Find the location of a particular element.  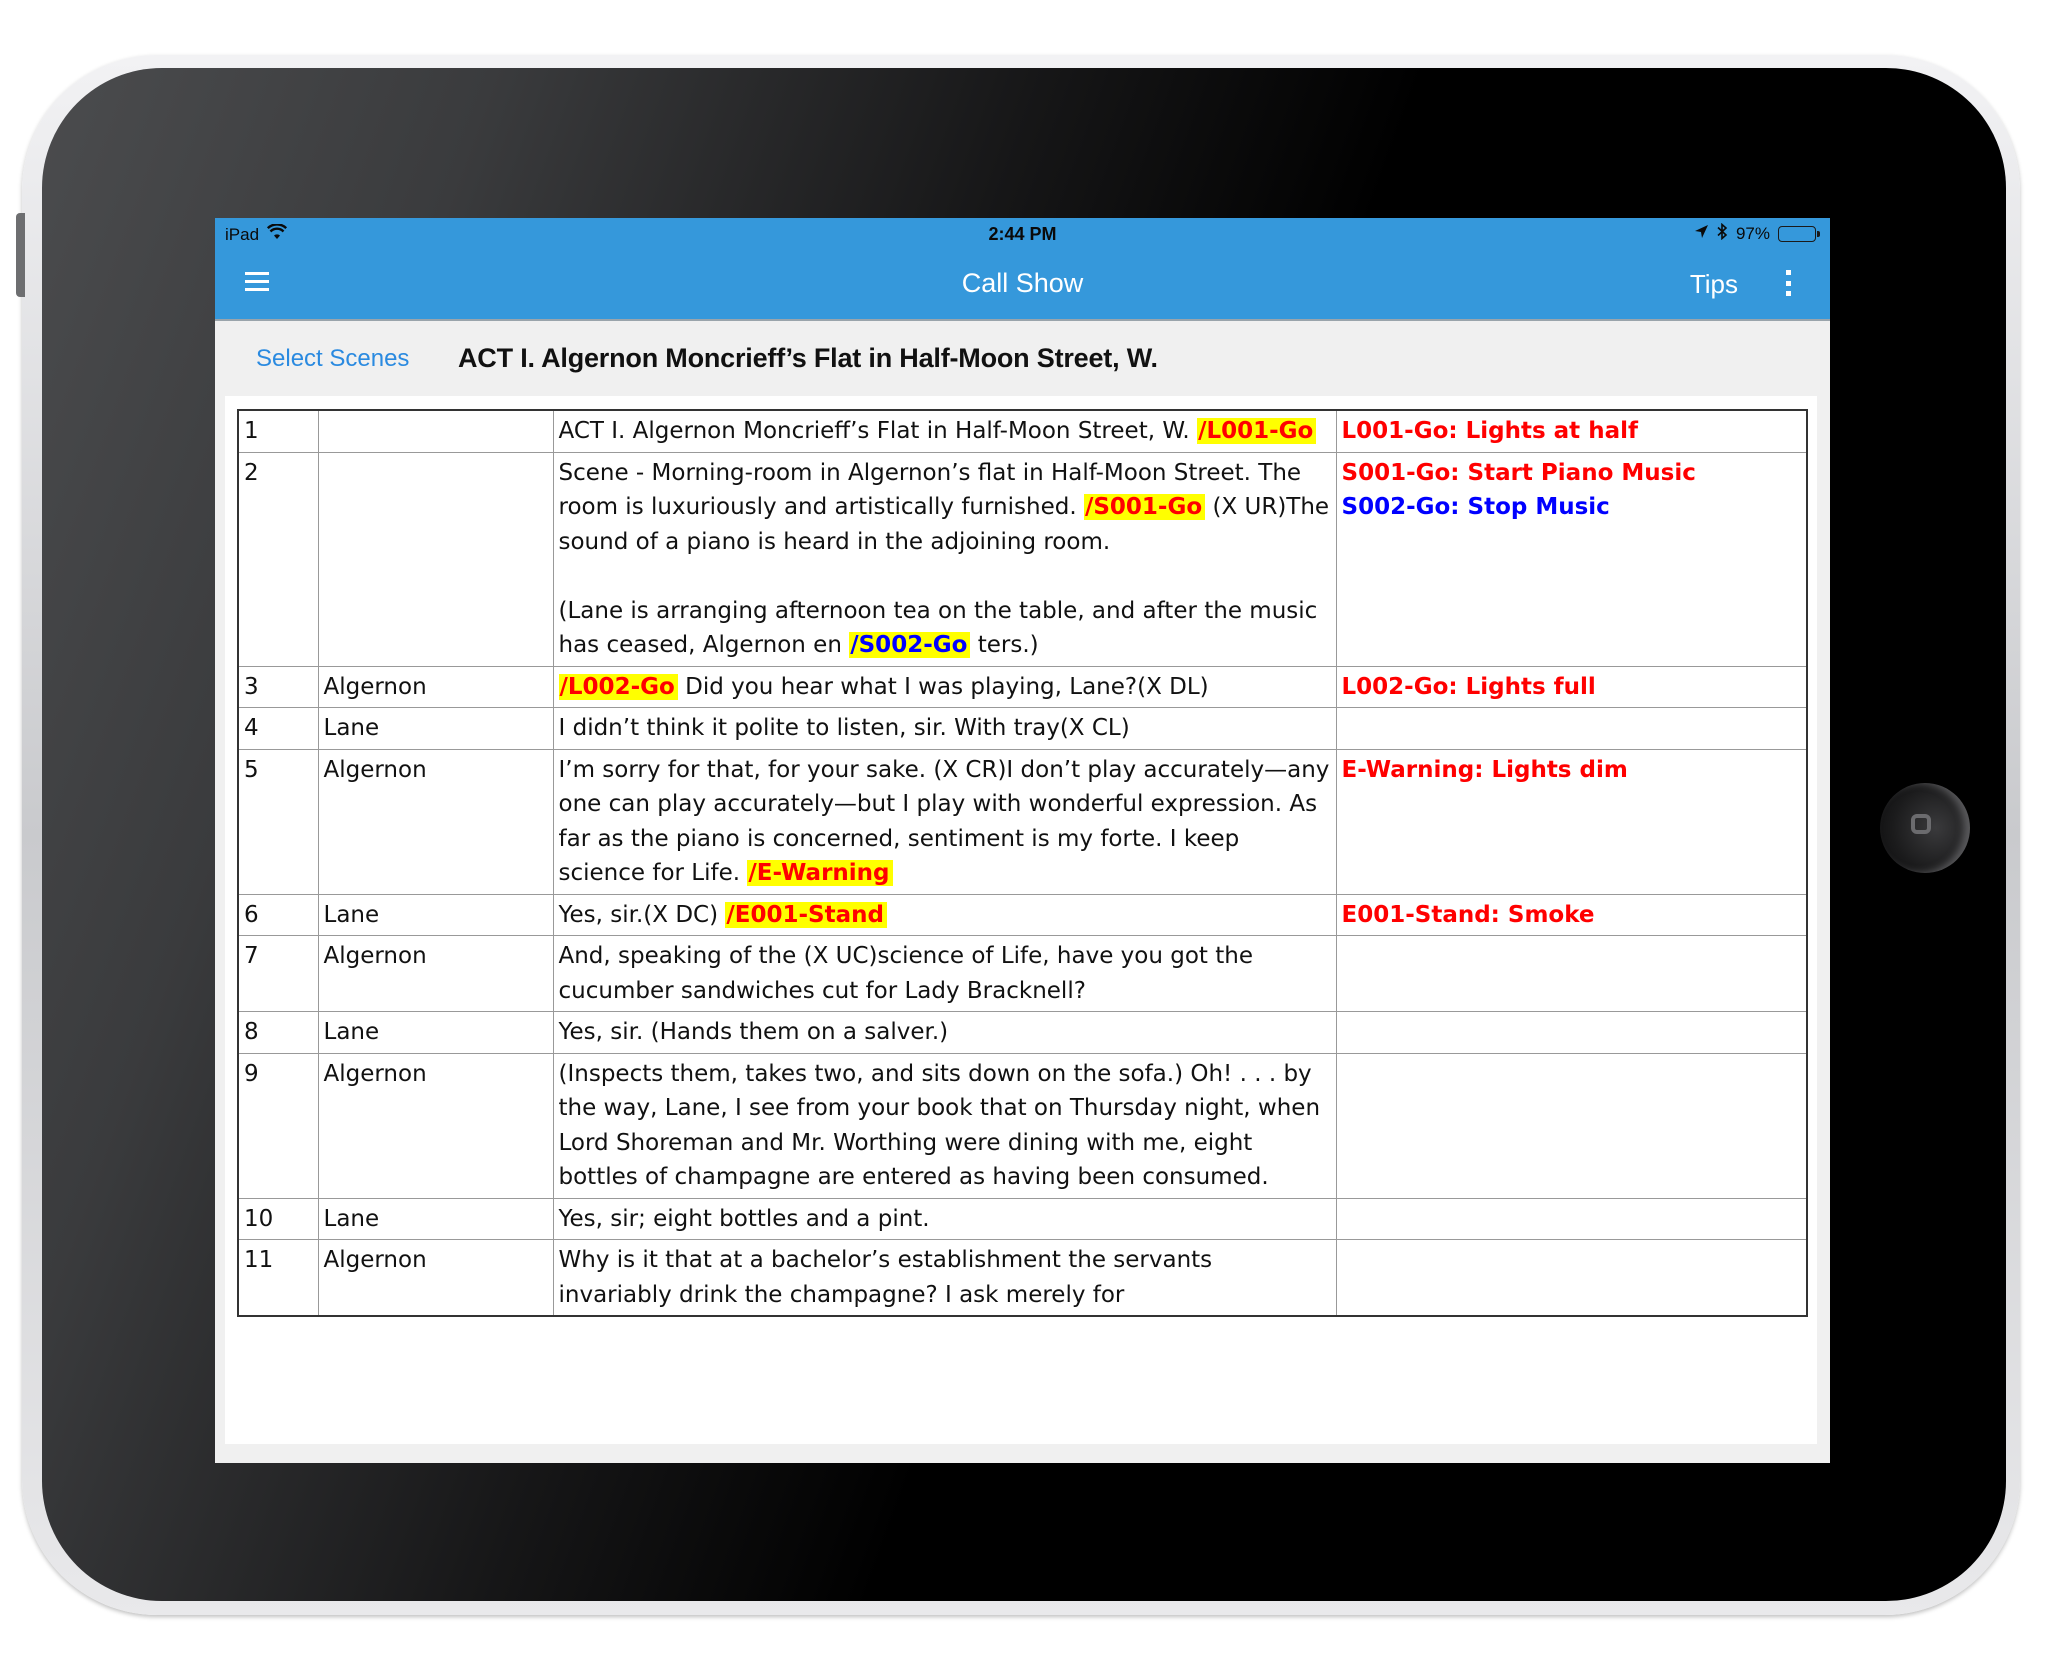

cue-marker: /L001-Go is located at coordinates (1257, 431).